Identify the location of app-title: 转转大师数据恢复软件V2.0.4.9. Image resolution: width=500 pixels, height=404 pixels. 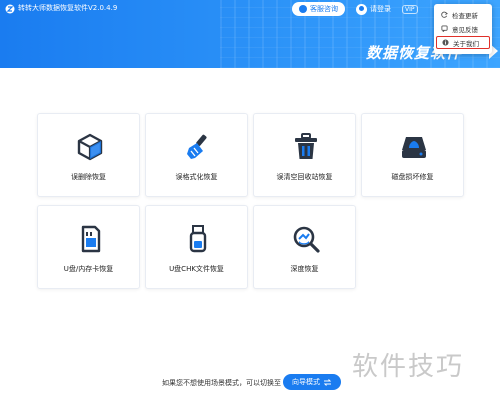
(68, 8).